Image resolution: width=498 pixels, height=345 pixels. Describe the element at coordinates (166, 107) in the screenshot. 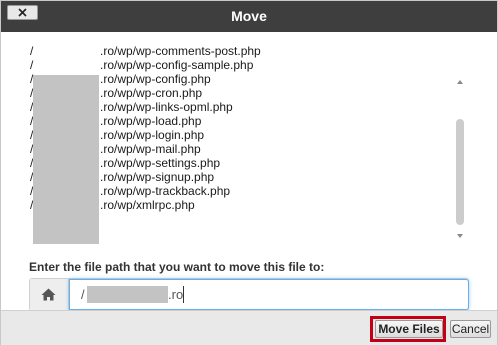

I see `file-path: .ro/wp/wp-links-opml.php` at that location.